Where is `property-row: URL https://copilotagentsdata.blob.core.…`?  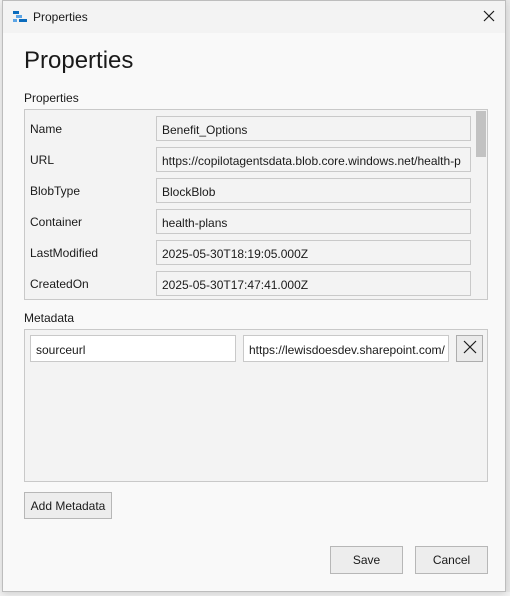
property-row: URL https://copilotagentsdata.blob.core.… is located at coordinates (250, 158).